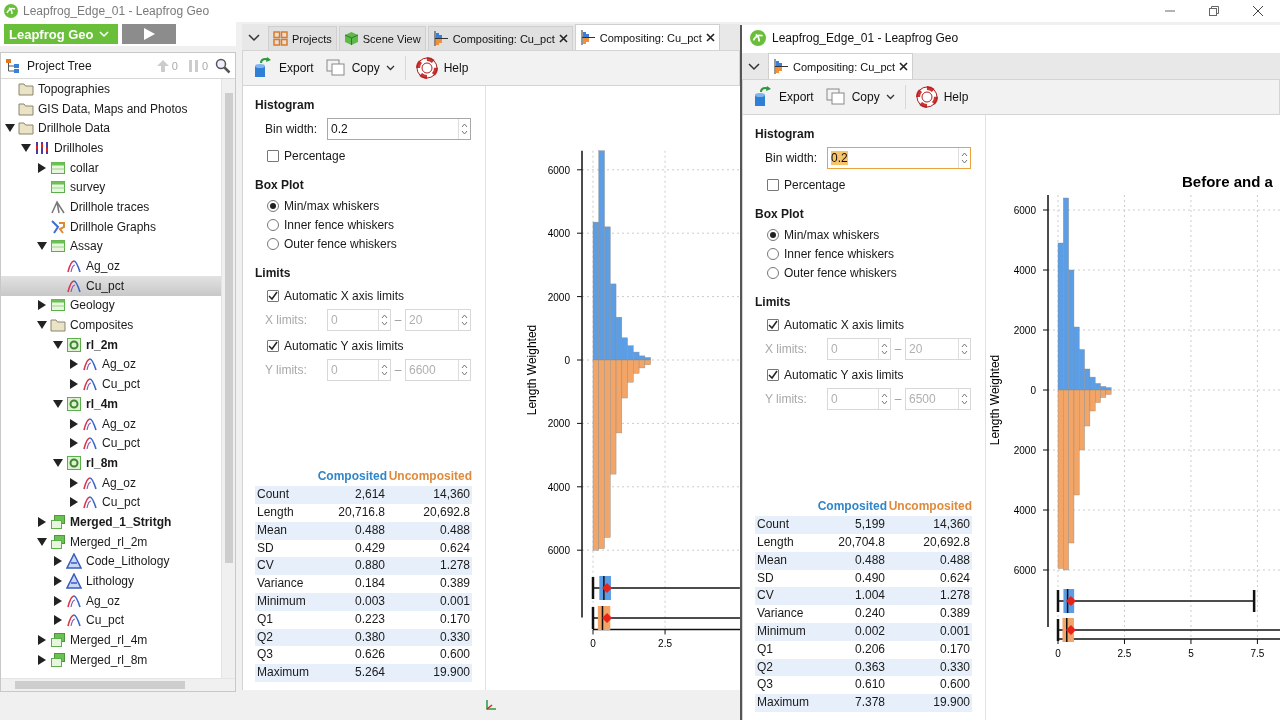 The height and width of the screenshot is (720, 1280). Describe the element at coordinates (149, 34) in the screenshot. I see `play-button` at that location.